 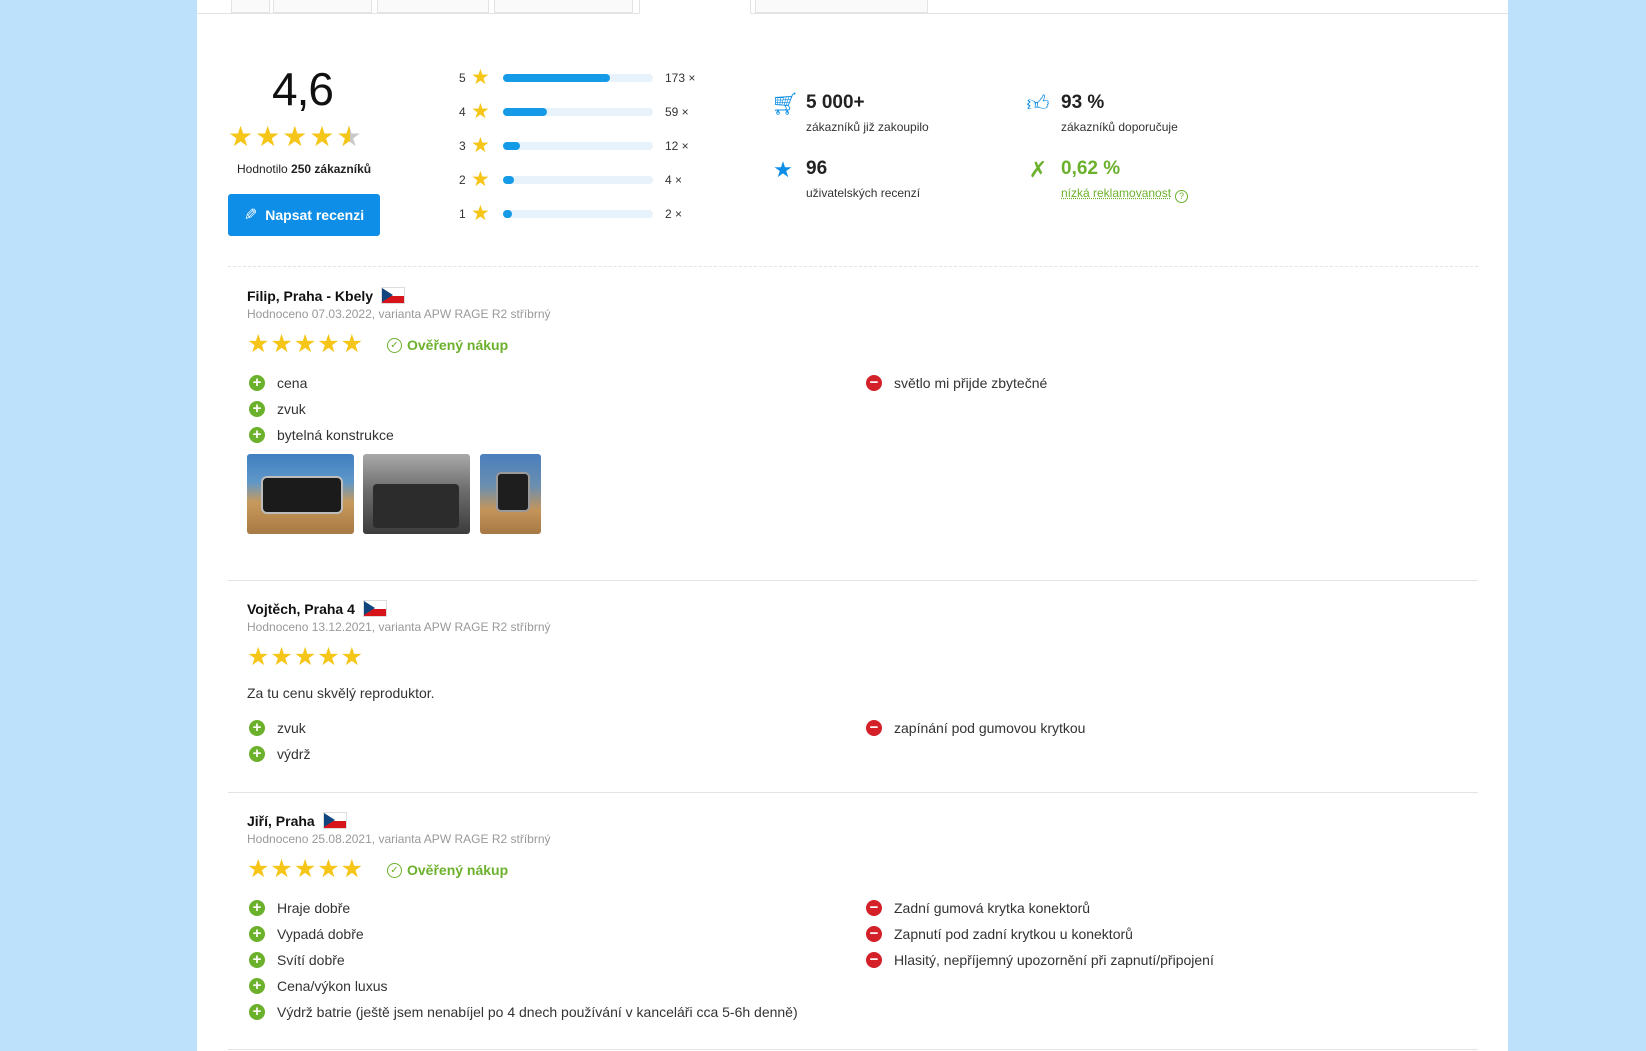 I want to click on pro-text: Hraje dobře, so click(x=314, y=908).